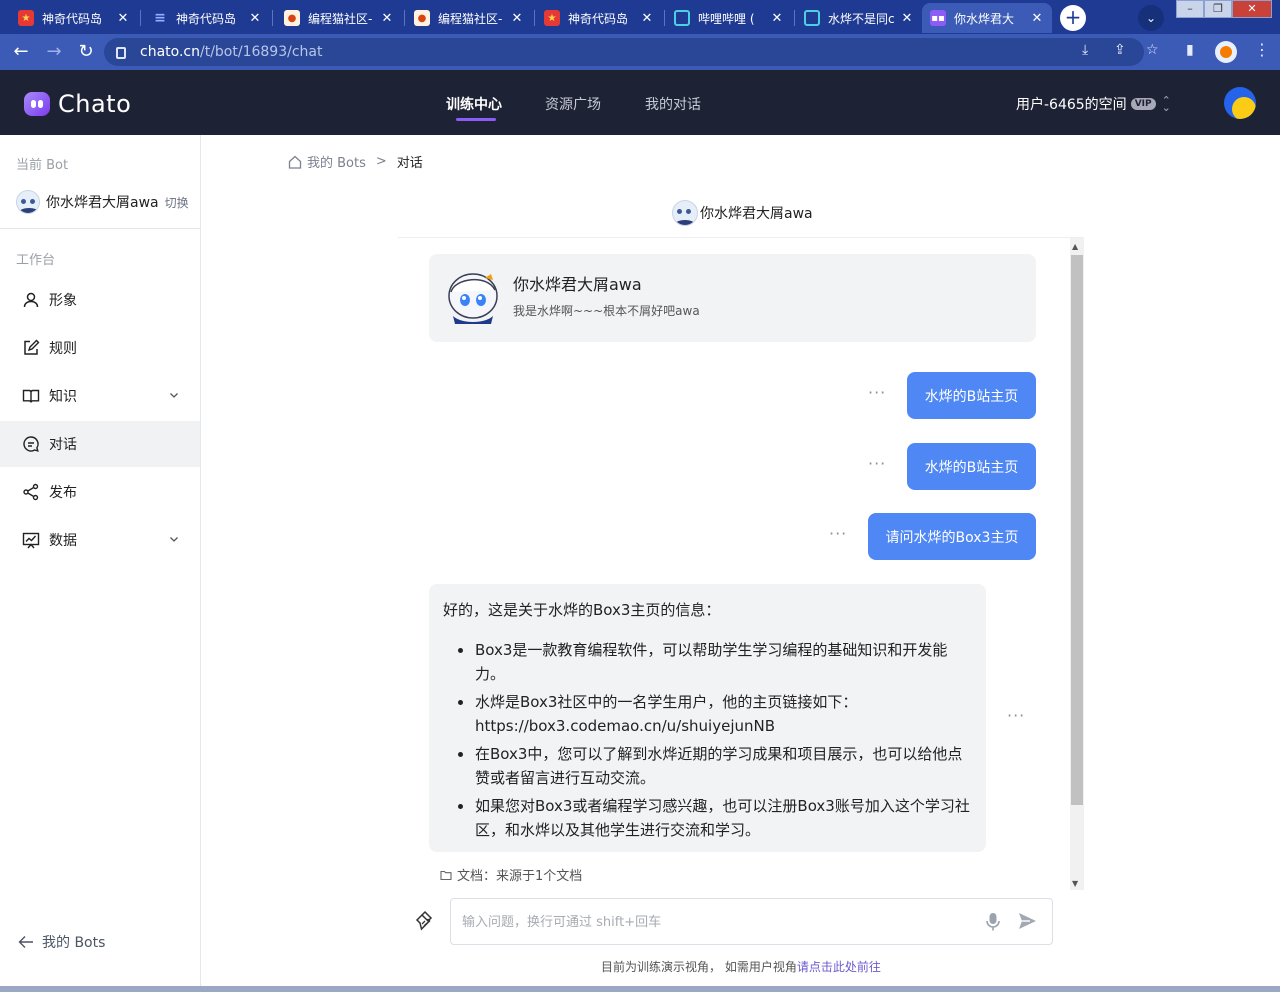 This screenshot has width=1280, height=992. Describe the element at coordinates (100, 540) in the screenshot. I see `sidebar-item-data: 数据` at that location.